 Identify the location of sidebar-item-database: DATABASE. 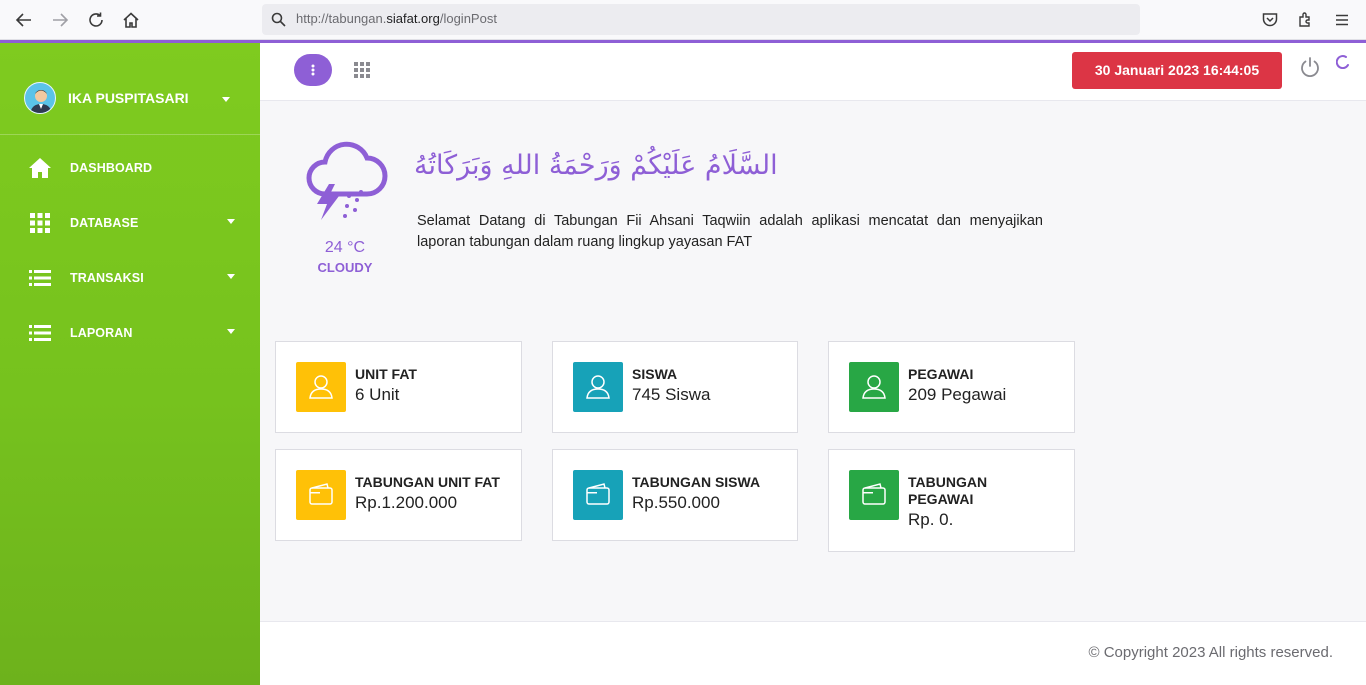
(130, 222).